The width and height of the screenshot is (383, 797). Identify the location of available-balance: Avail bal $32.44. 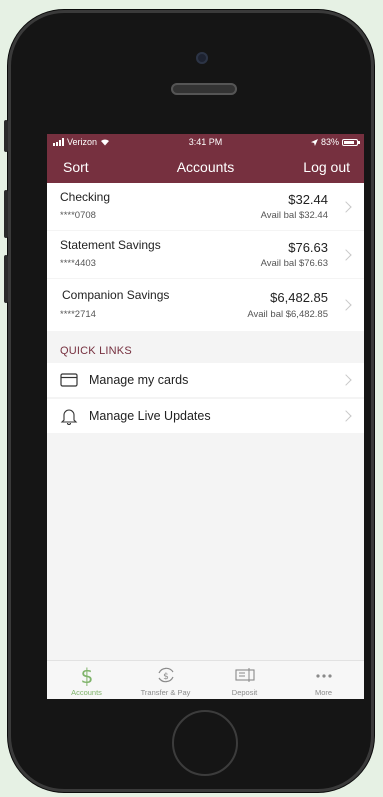
(294, 215).